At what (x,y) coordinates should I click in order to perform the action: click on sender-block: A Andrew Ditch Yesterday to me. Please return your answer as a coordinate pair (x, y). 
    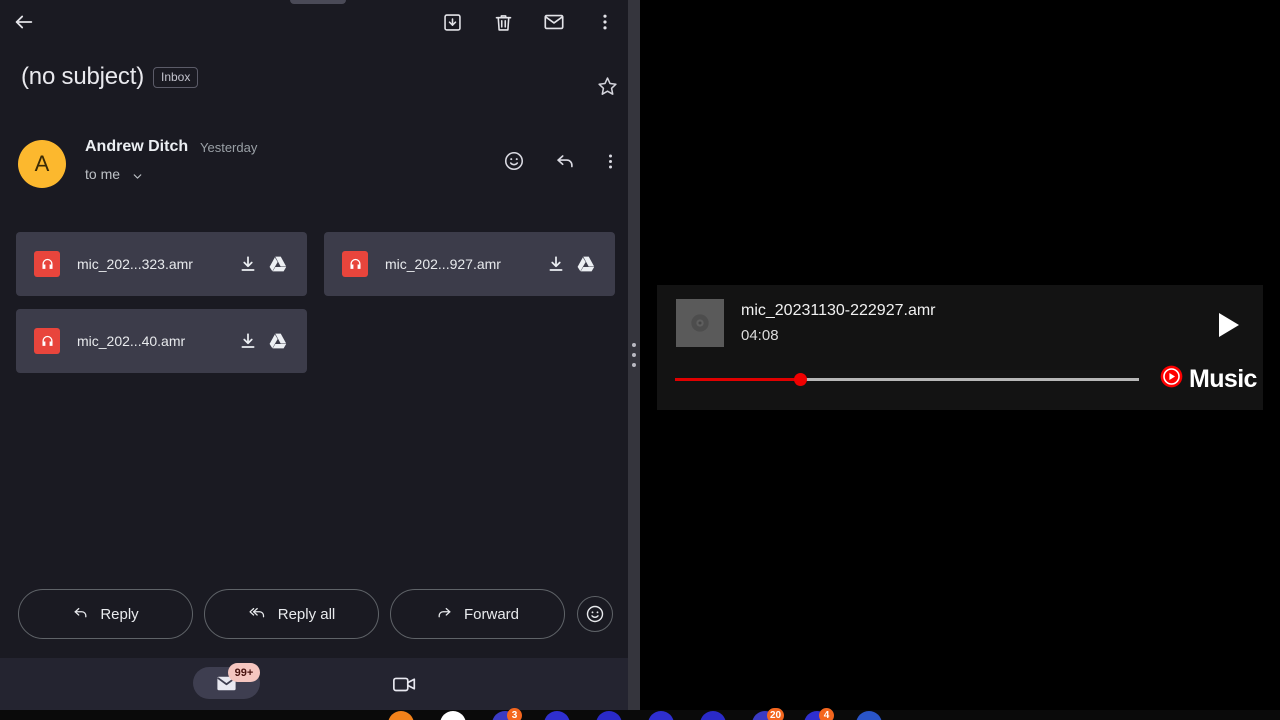
    Looking at the image, I should click on (317, 166).